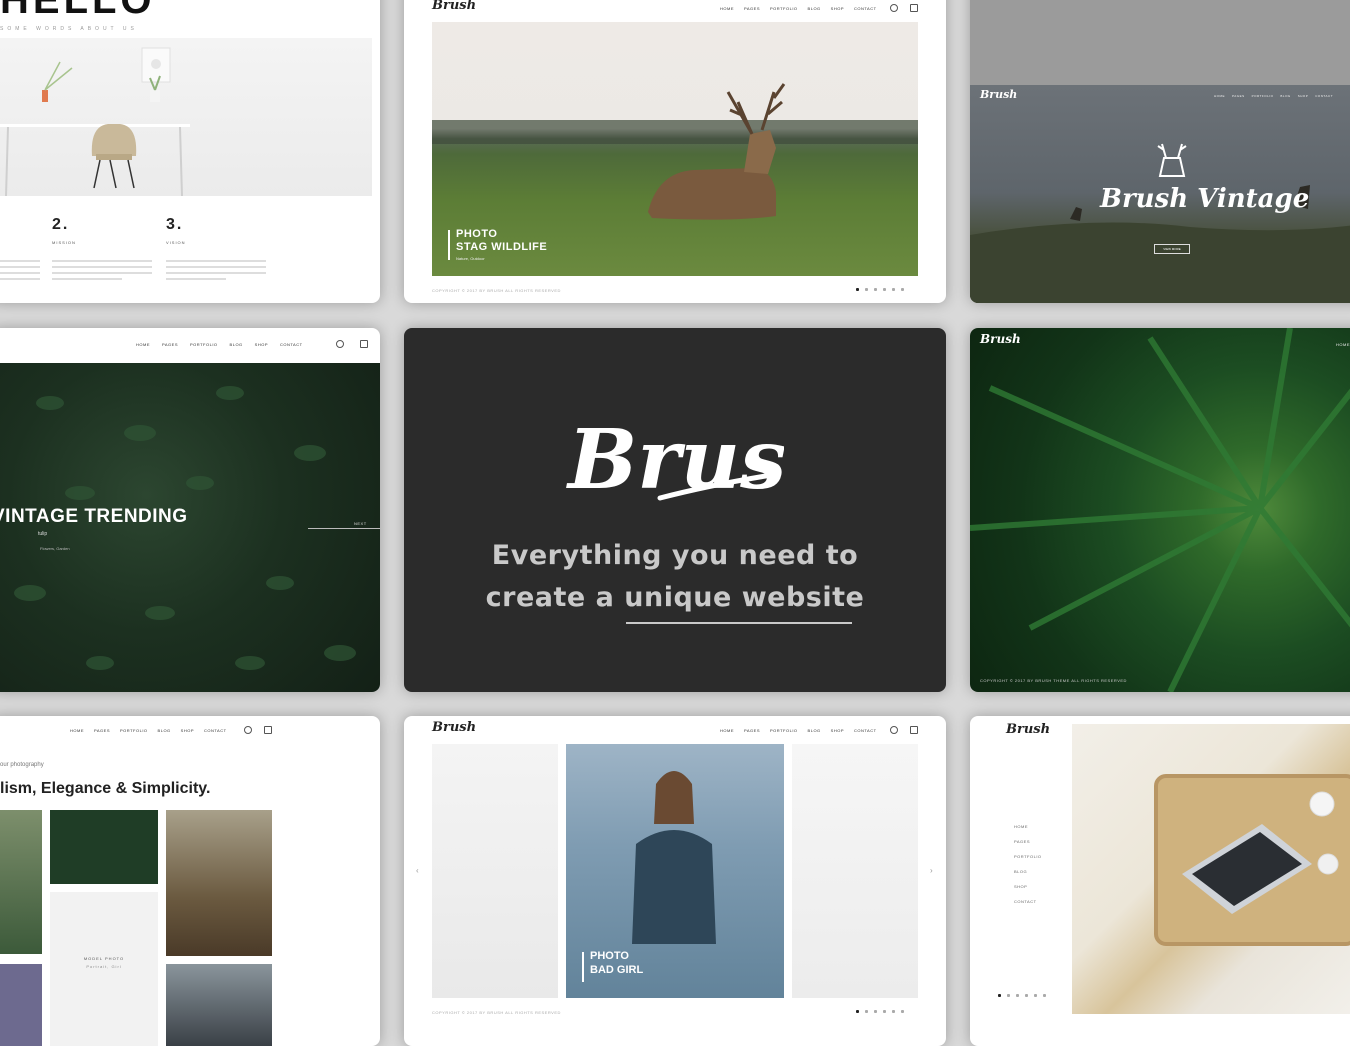  What do you see at coordinates (105, 788) in the screenshot?
I see `section-headline: lism, Elegance & Simplicity.` at bounding box center [105, 788].